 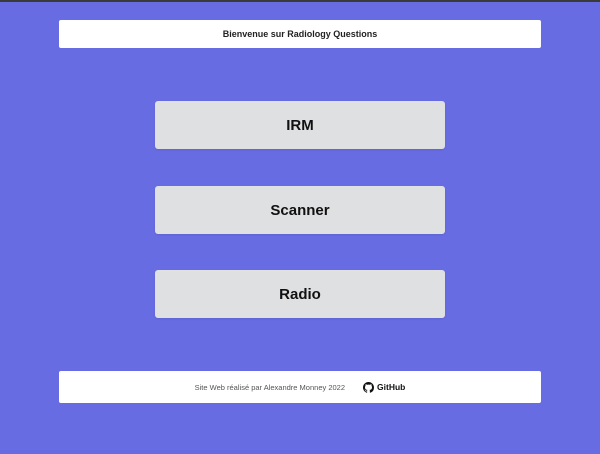 I want to click on page-title: Bienvenue sur Radiology Questions, so click(x=300, y=34).